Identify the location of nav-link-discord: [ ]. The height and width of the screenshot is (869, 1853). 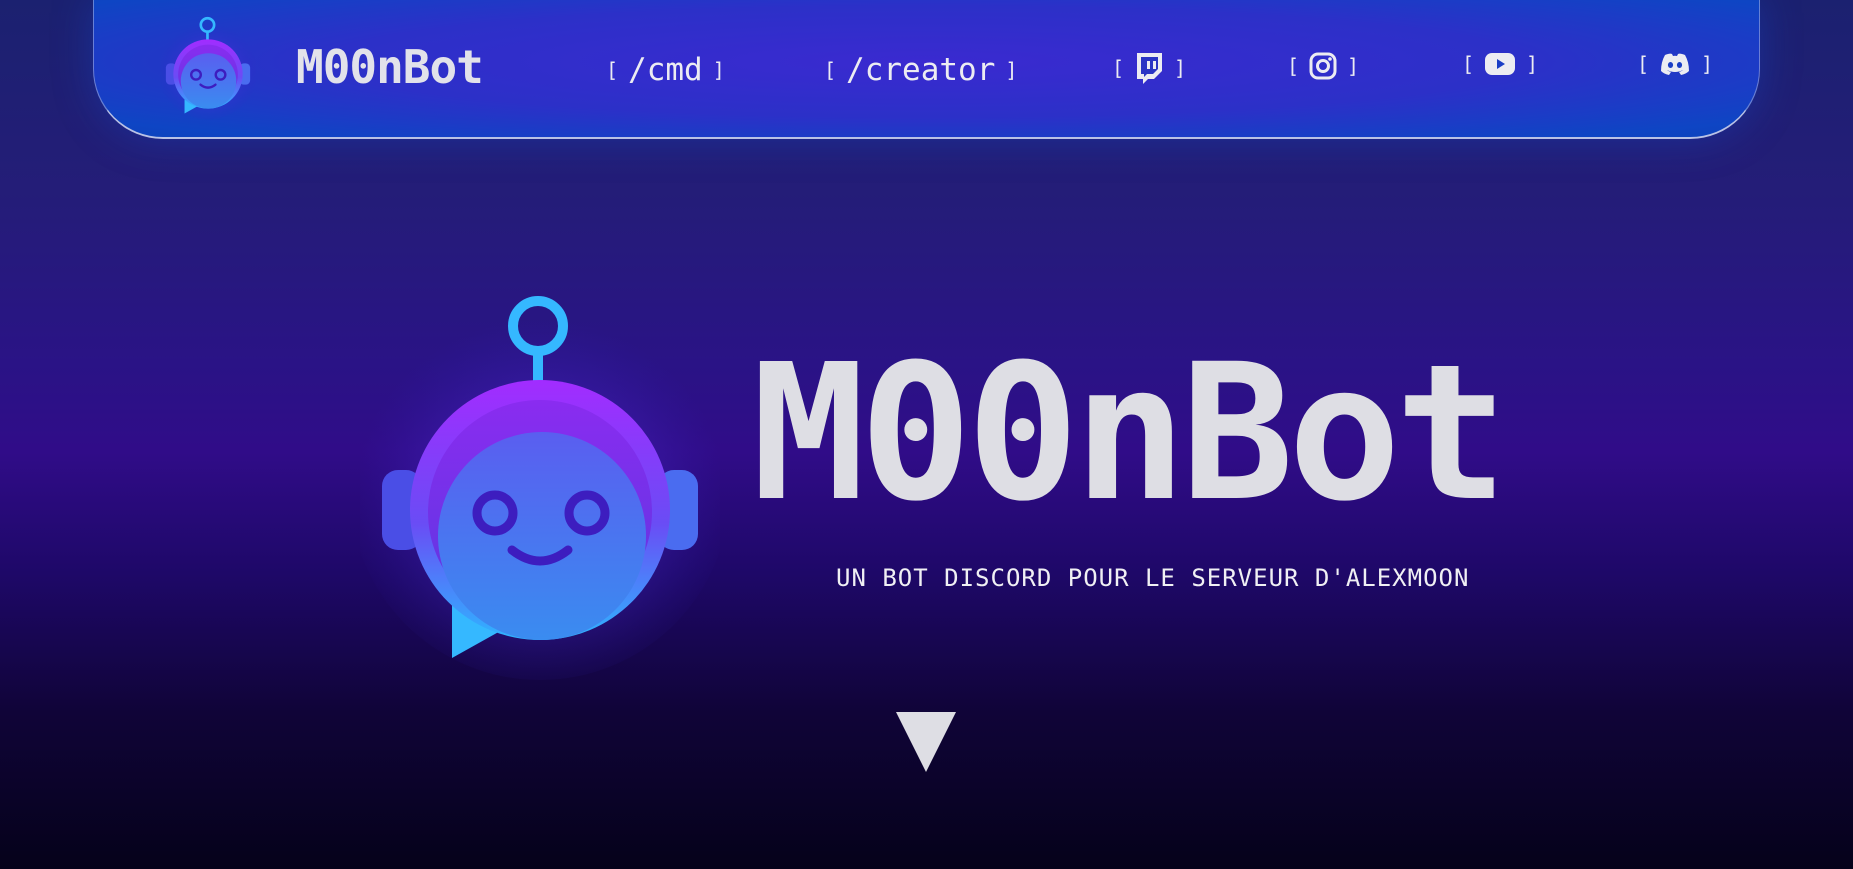
(1675, 64).